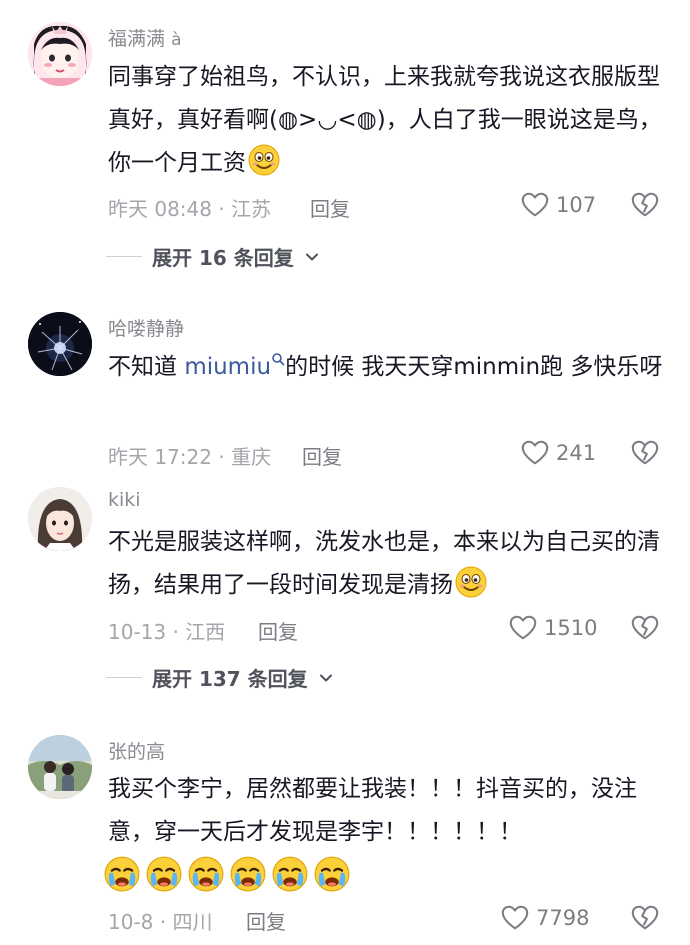 The width and height of the screenshot is (690, 945). What do you see at coordinates (190, 209) in the screenshot?
I see `comment-time-location: 昨天 08:48 · 江苏` at bounding box center [190, 209].